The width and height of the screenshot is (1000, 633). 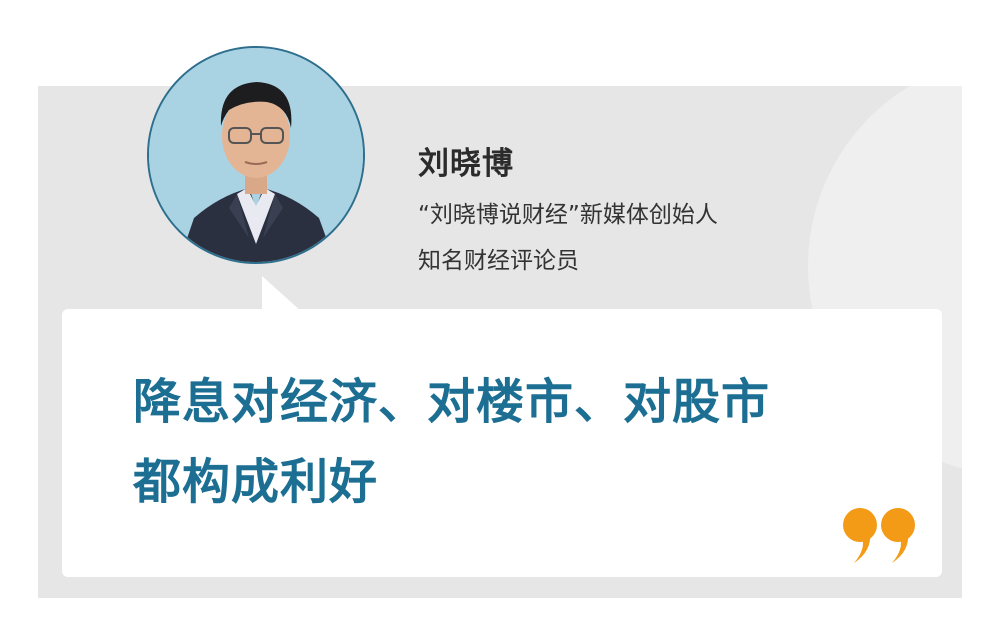 I want to click on avatar, so click(x=256, y=155).